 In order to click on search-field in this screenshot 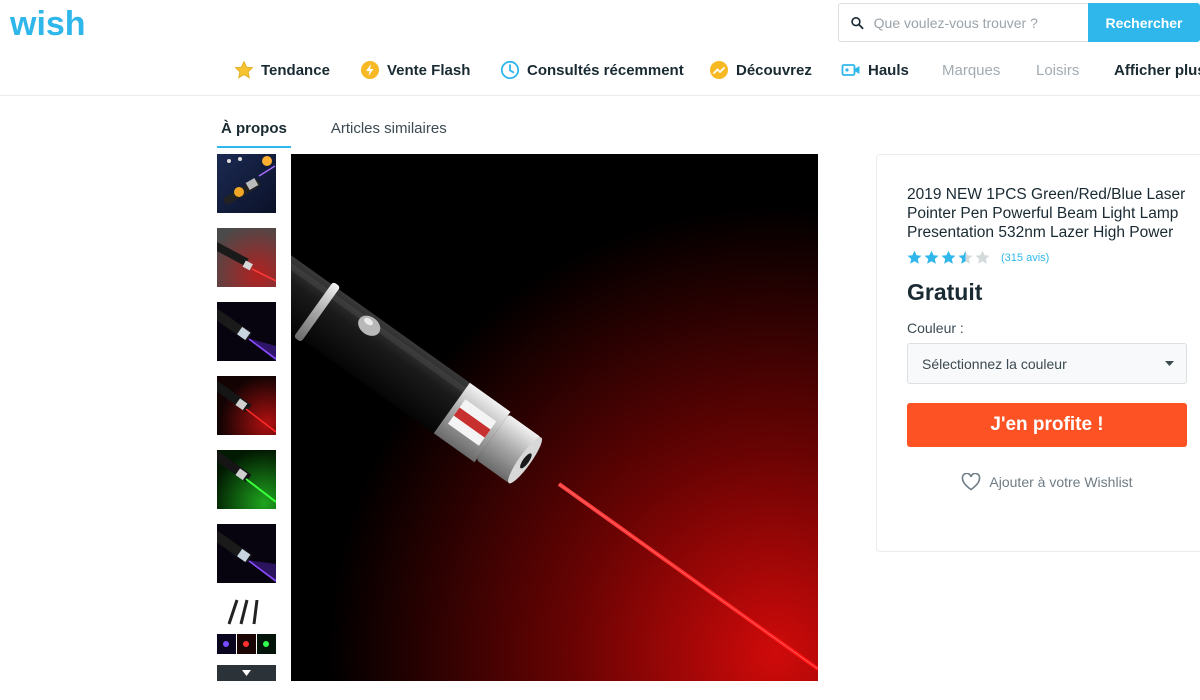, I will do `click(963, 22)`.